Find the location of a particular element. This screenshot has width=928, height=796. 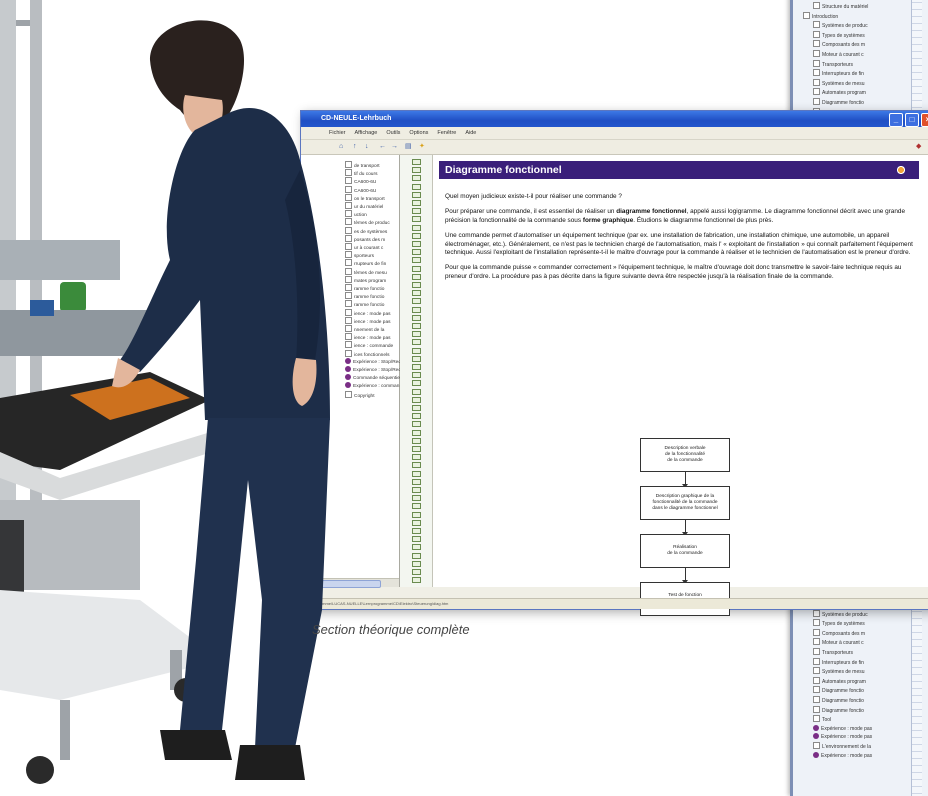

print-icon: ▤ is located at coordinates (408, 146).